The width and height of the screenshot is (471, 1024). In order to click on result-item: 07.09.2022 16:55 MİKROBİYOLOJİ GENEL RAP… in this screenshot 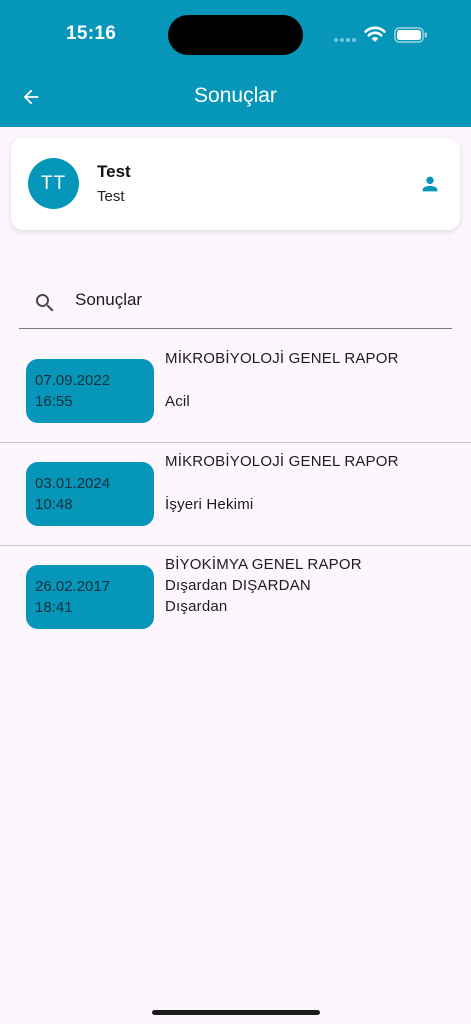, I will do `click(235, 391)`.